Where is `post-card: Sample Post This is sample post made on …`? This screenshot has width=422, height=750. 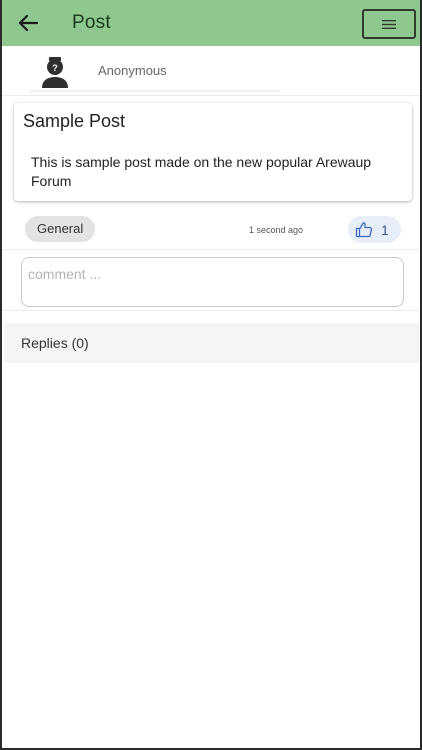
post-card: Sample Post This is sample post made on … is located at coordinates (213, 152).